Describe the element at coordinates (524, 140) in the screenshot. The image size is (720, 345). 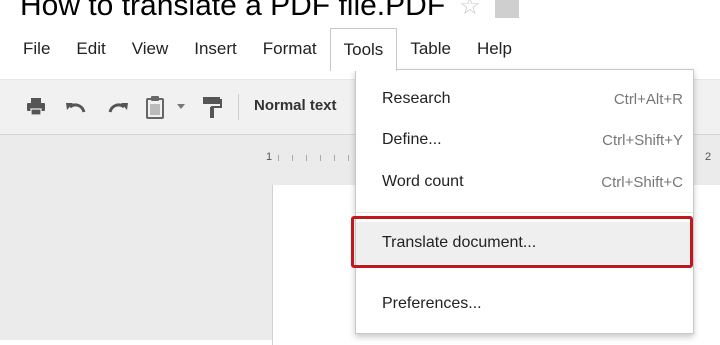
I see `menu-item-define: Define... Ctrl+Shift+Y` at that location.